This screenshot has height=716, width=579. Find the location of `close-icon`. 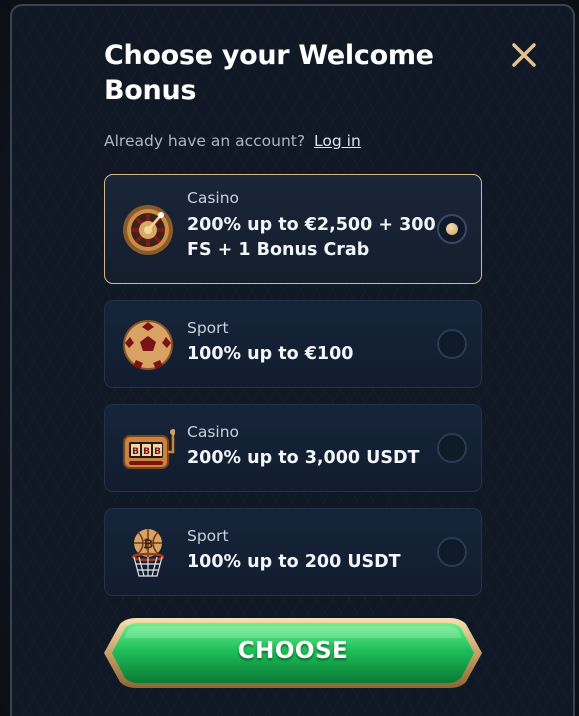

close-icon is located at coordinates (524, 55).